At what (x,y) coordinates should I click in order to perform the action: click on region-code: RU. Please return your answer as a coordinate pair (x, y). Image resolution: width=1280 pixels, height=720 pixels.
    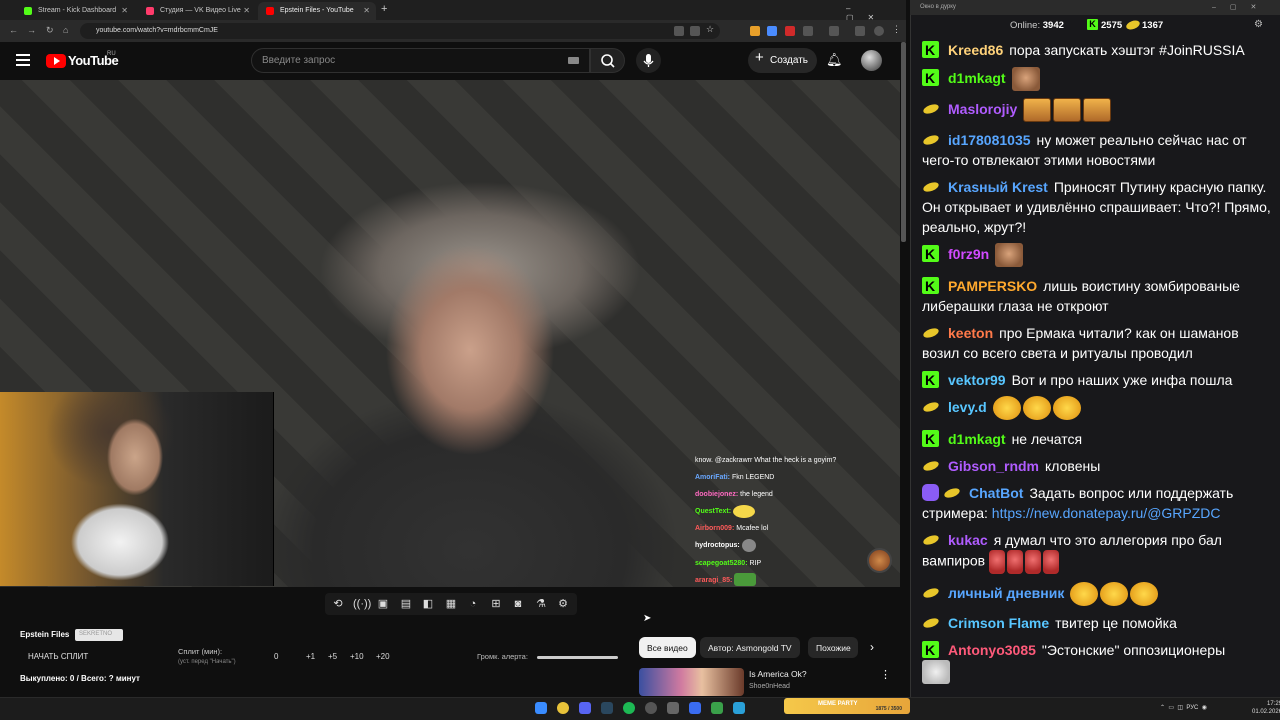
    Looking at the image, I should click on (111, 54).